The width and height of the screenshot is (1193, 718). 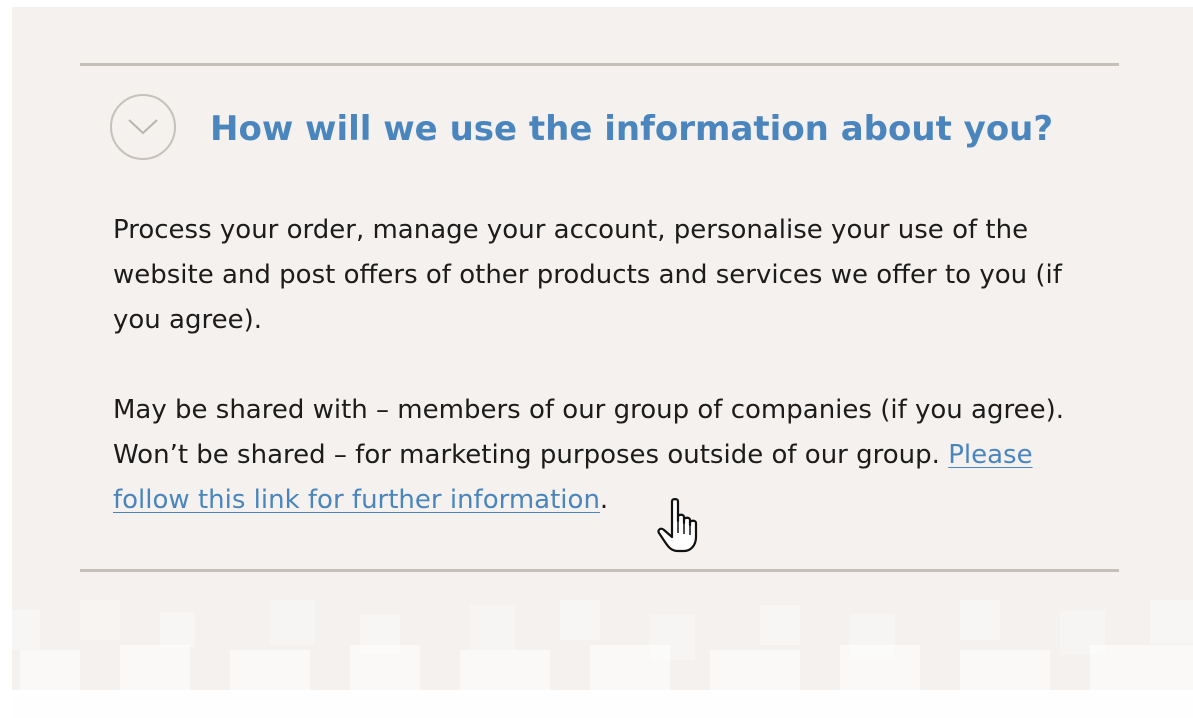 I want to click on link-trailing-period: ., so click(x=604, y=500).